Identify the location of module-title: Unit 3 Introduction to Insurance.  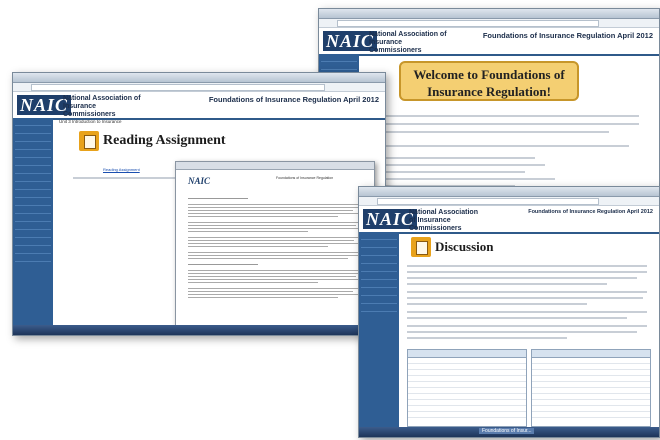
(90, 121).